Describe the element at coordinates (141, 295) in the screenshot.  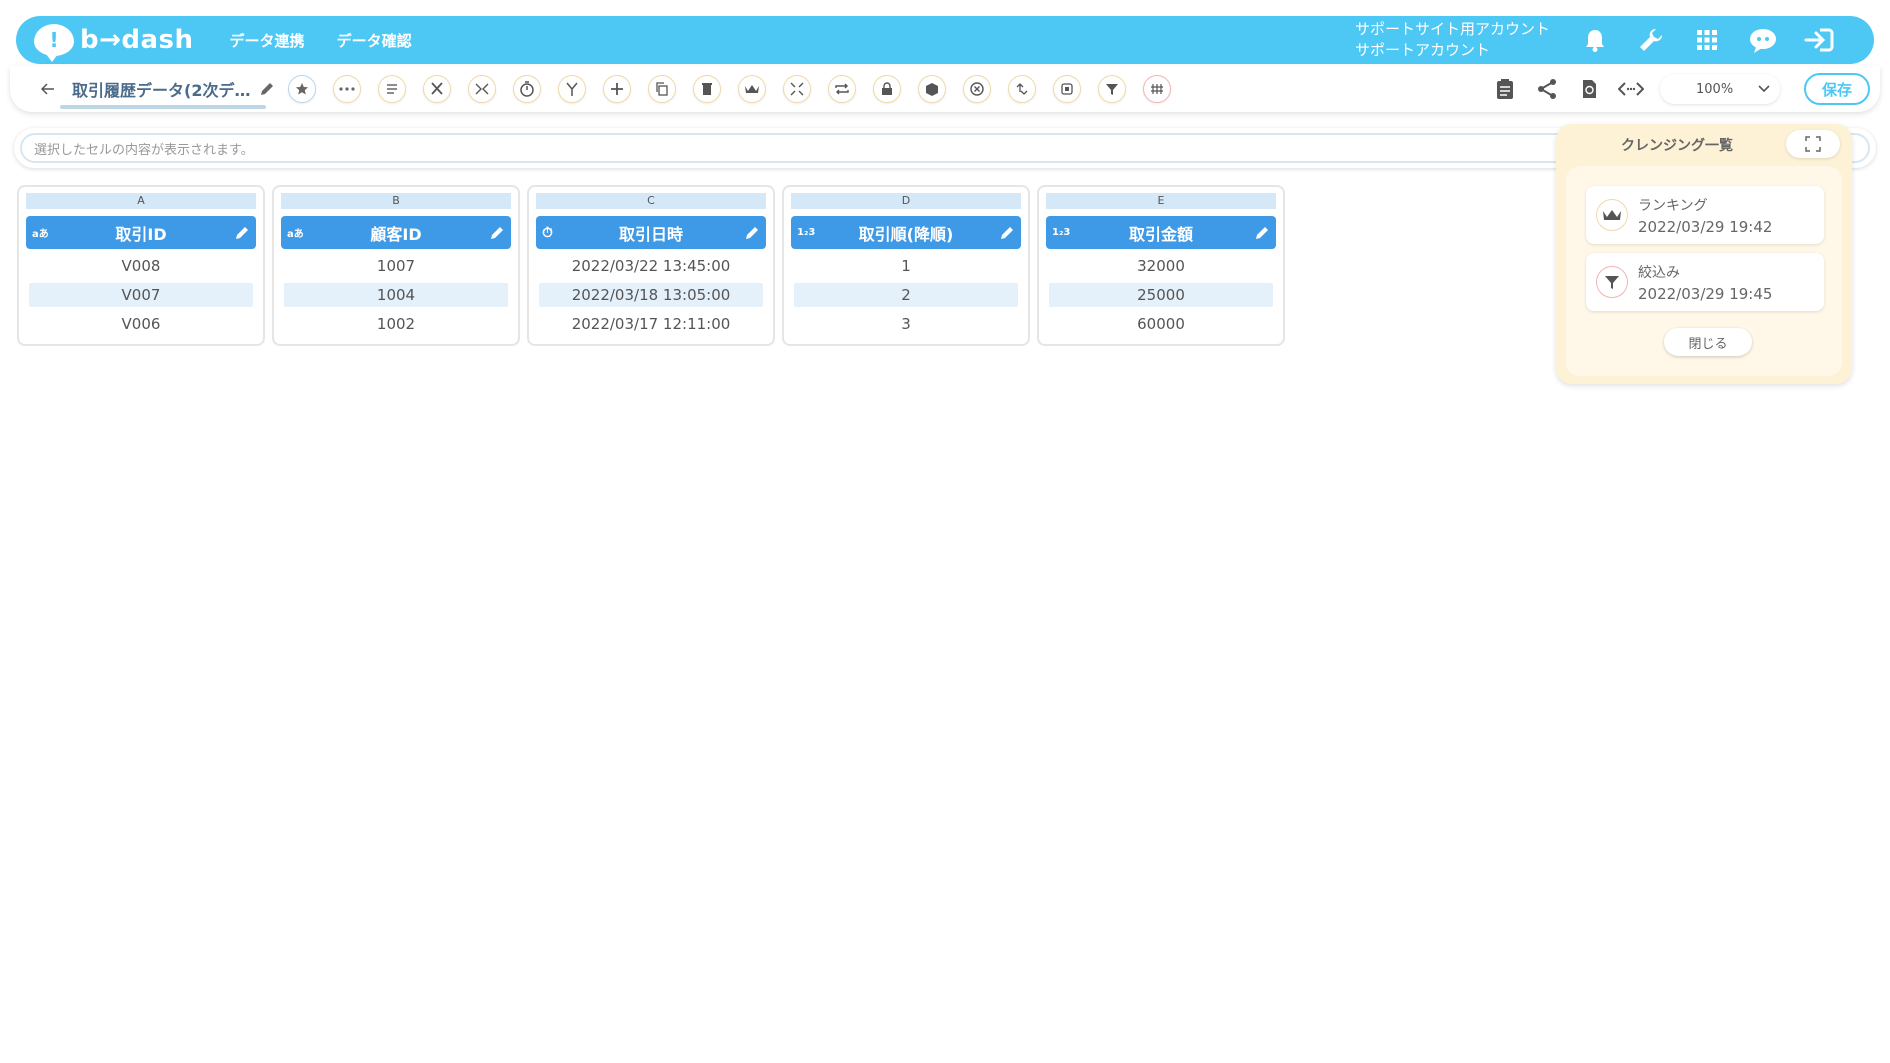
I see `table-cell: V007` at that location.